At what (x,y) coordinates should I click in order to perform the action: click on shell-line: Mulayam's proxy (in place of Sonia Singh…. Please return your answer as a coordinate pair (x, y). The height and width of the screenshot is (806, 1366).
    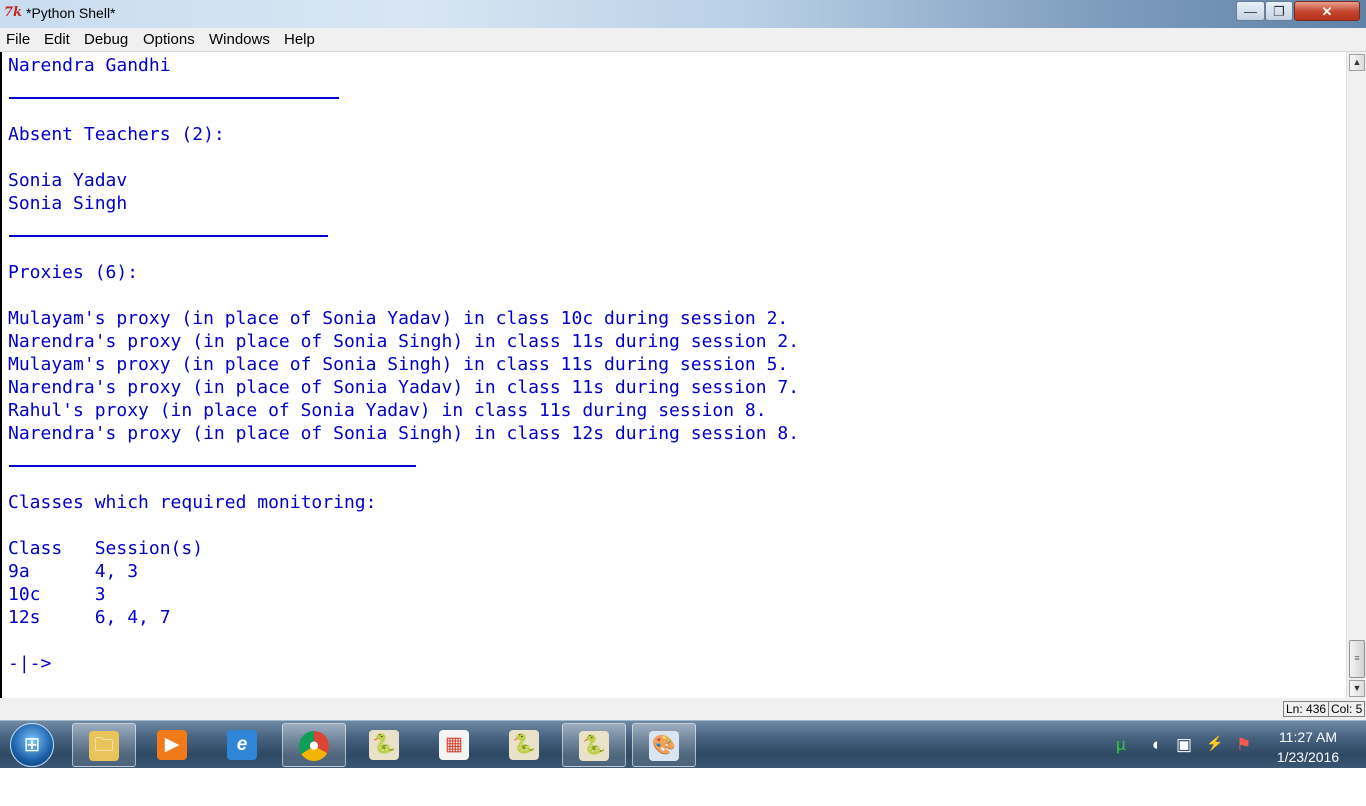
    Looking at the image, I should click on (398, 364).